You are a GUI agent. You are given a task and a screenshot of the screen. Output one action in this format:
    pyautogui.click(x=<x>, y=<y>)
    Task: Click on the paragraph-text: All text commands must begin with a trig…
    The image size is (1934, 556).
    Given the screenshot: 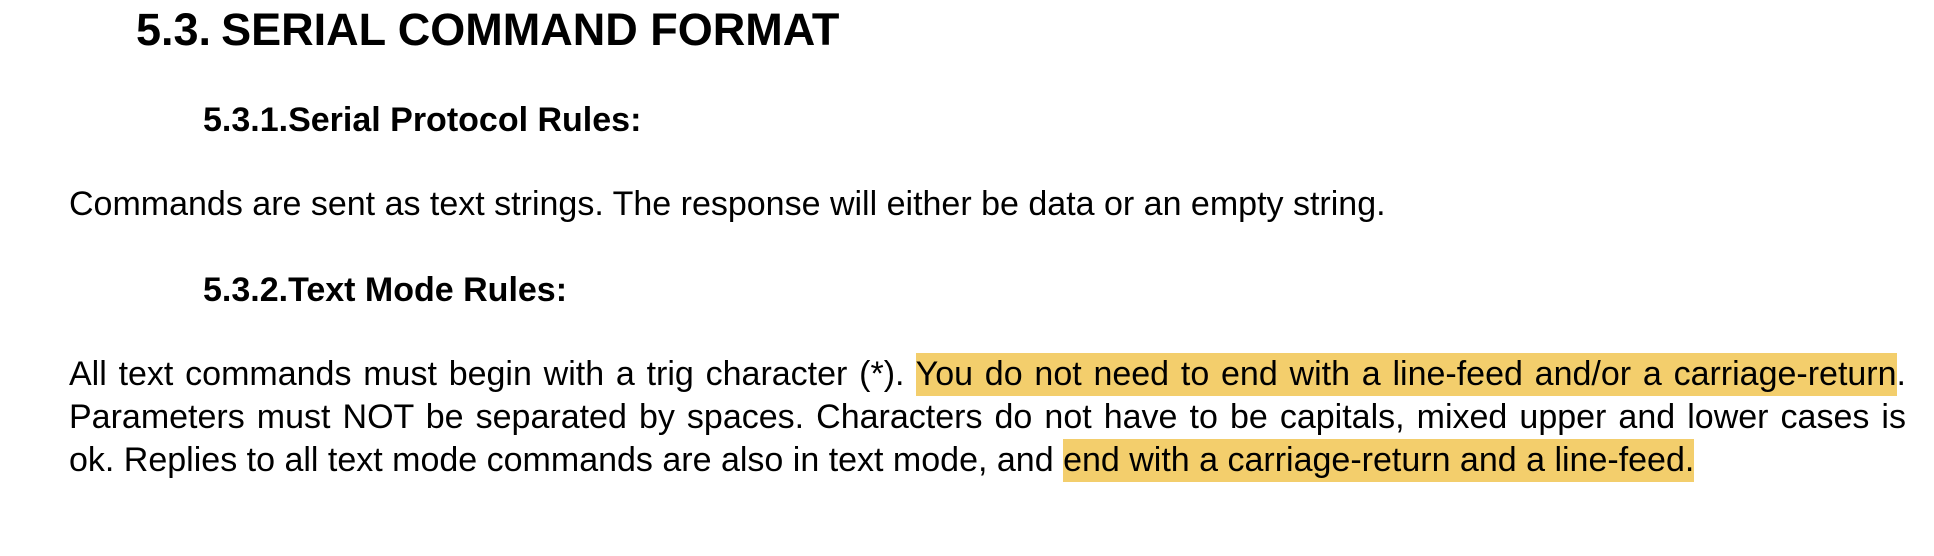 What is the action you would take?
    pyautogui.click(x=492, y=374)
    